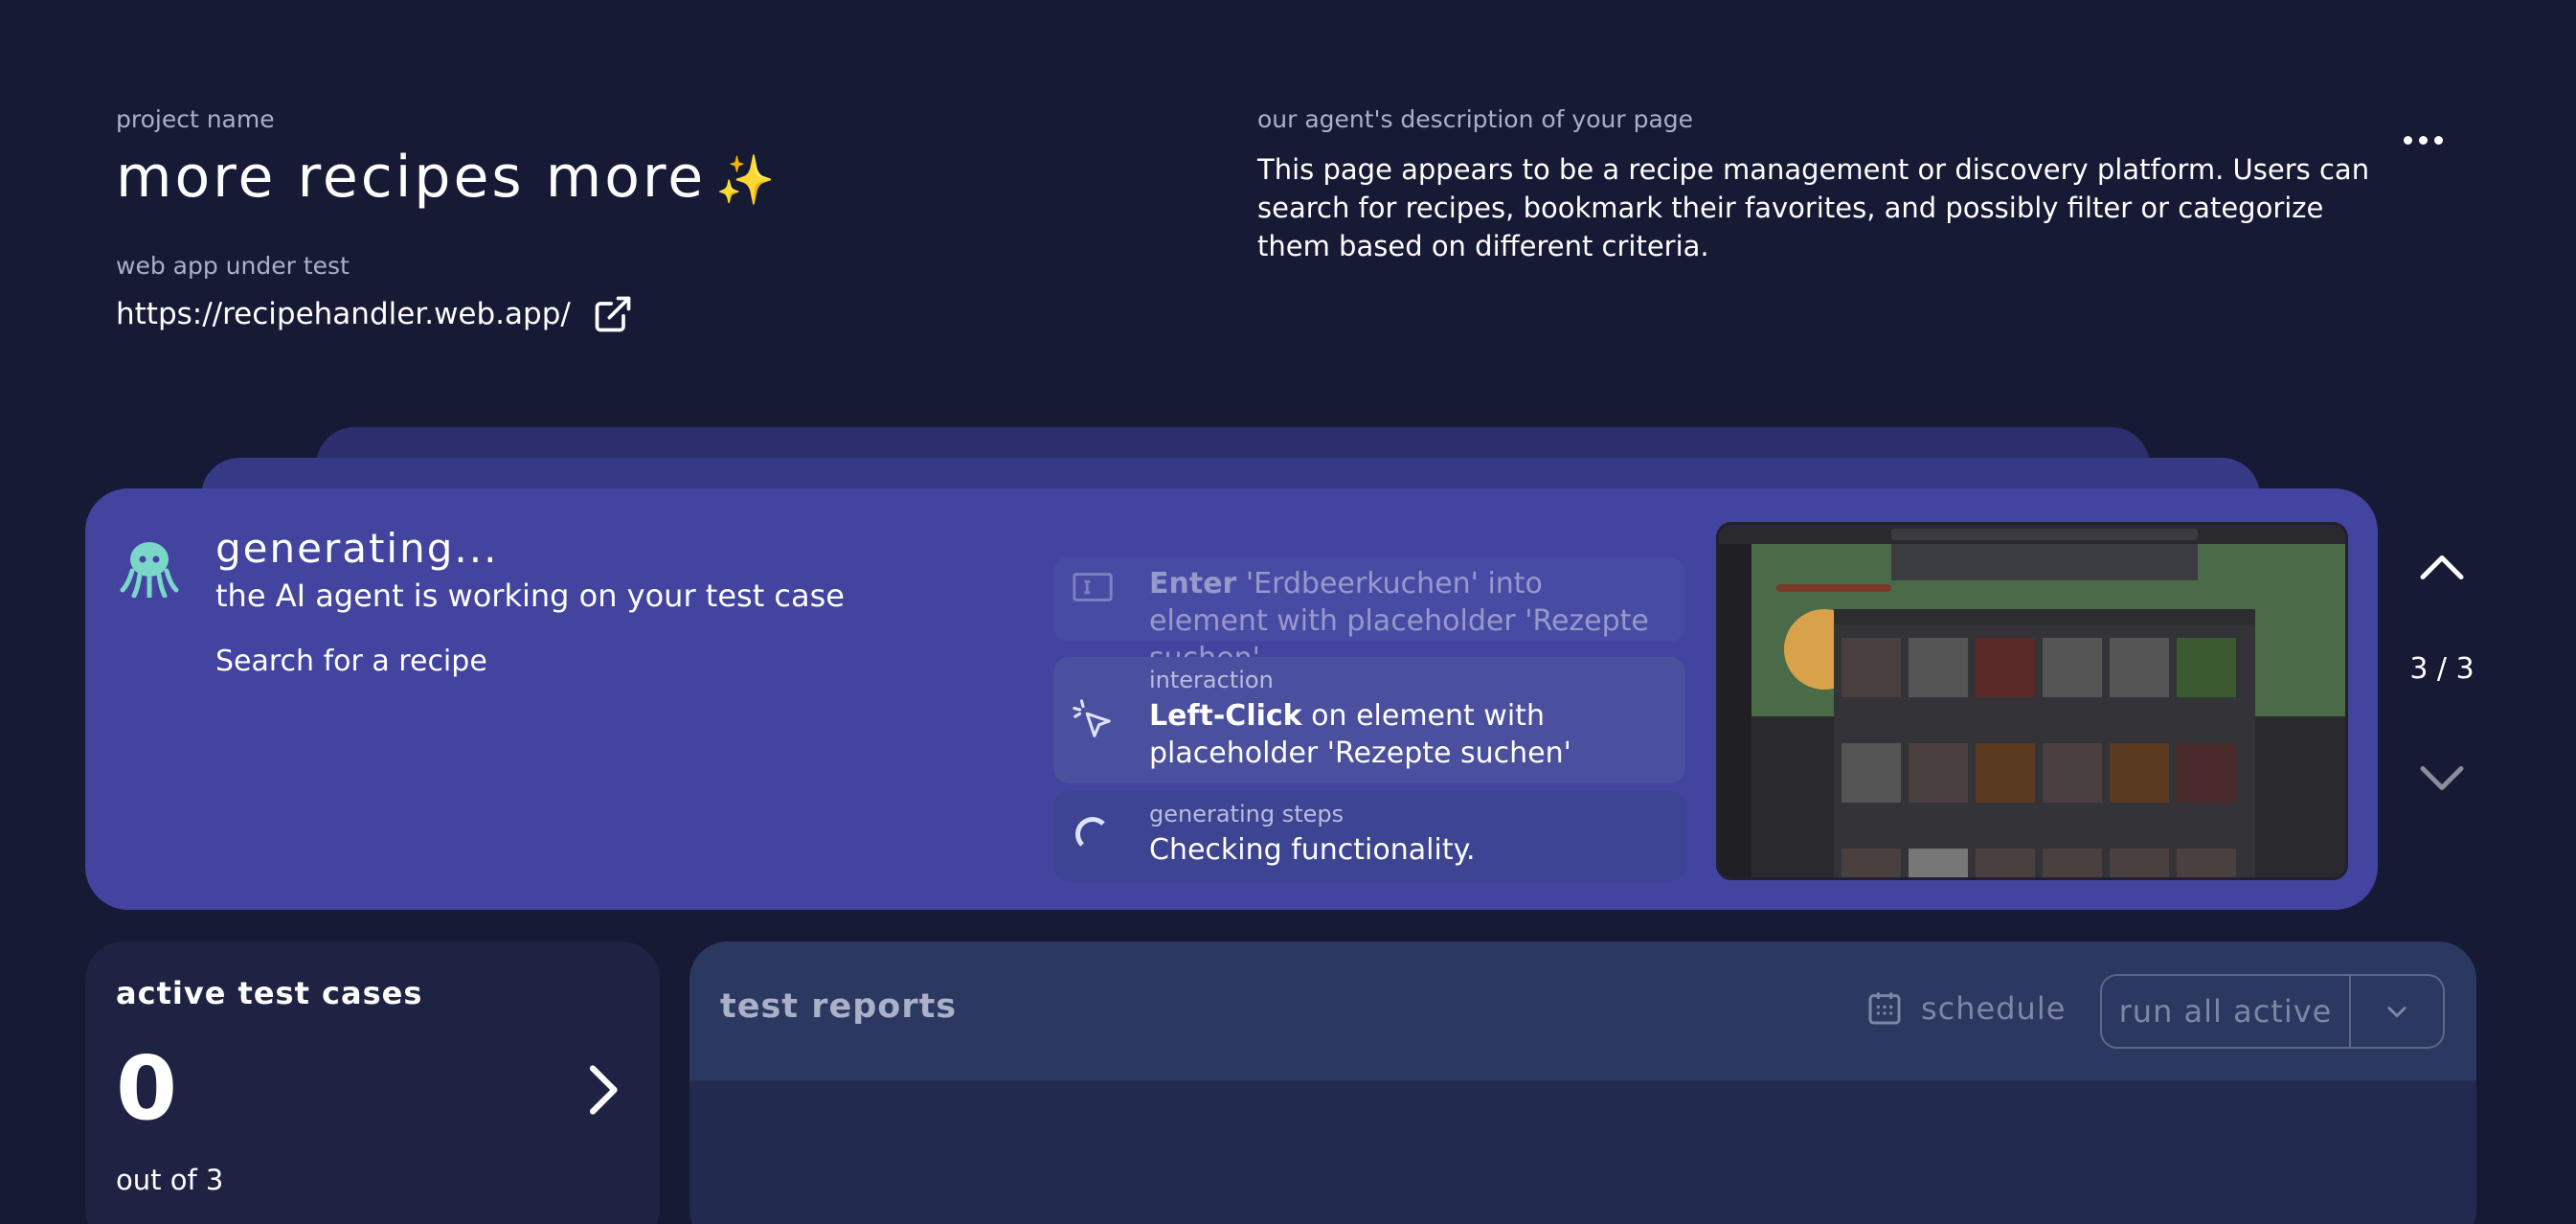 This screenshot has height=1224, width=2576. I want to click on step-action: Left-Click, so click(1225, 716).